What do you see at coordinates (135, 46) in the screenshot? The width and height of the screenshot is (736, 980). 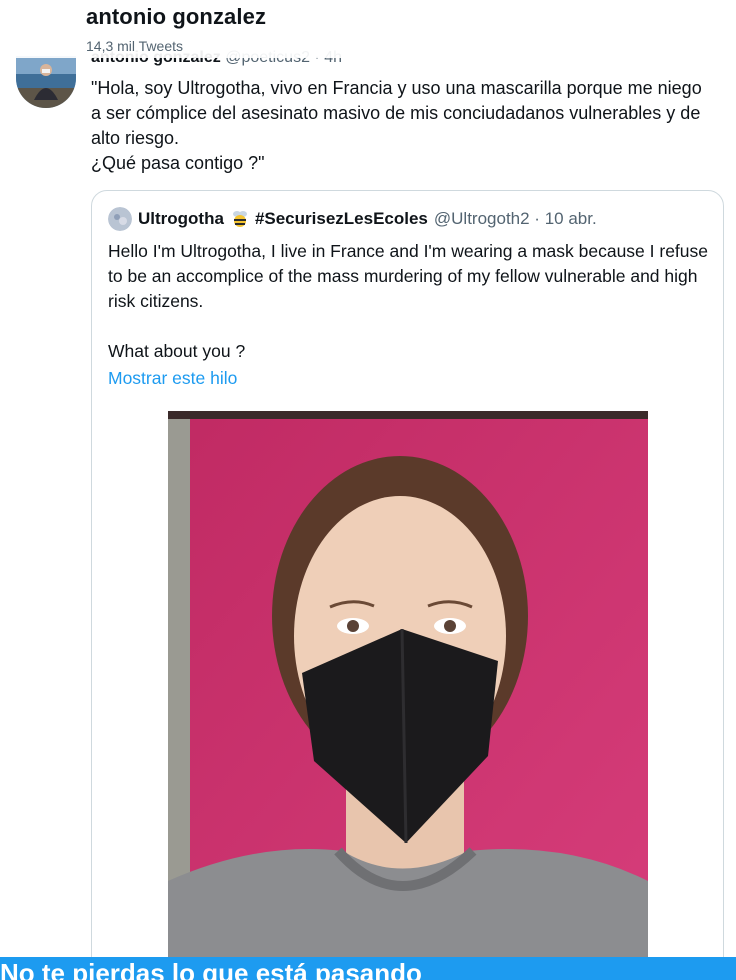 I see `tweet-count: 14,3 mil Tweets` at bounding box center [135, 46].